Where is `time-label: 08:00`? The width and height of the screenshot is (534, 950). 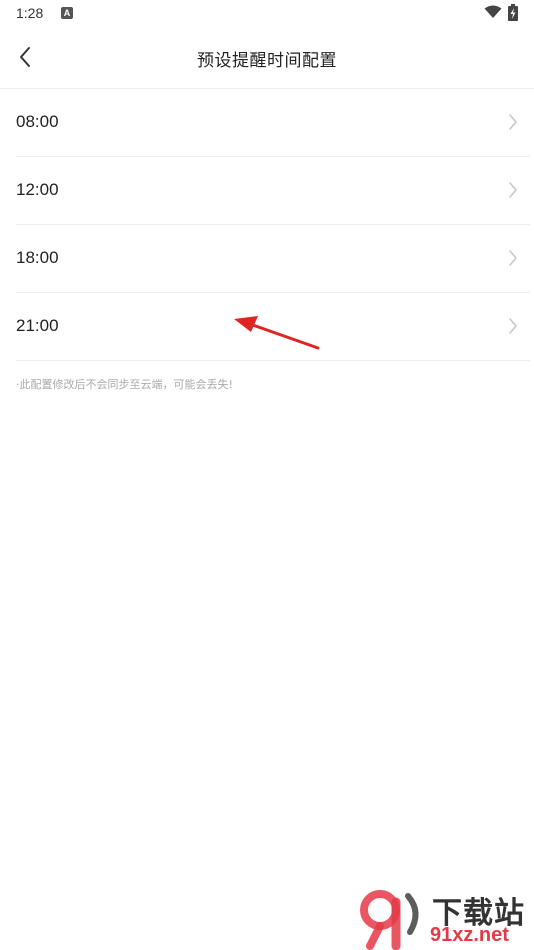
time-label: 08:00 is located at coordinates (37, 121).